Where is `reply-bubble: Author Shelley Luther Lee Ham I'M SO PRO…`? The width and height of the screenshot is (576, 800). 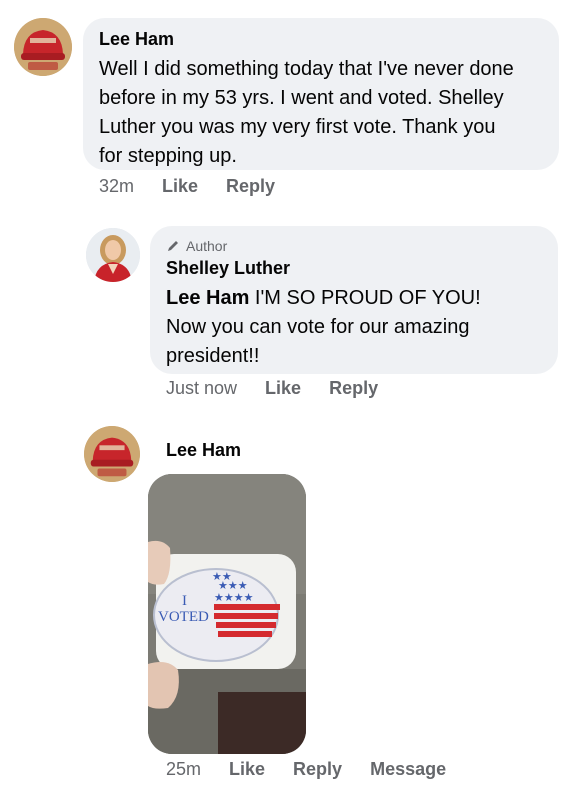 reply-bubble: Author Shelley Luther Lee Ham I'M SO PRO… is located at coordinates (354, 300).